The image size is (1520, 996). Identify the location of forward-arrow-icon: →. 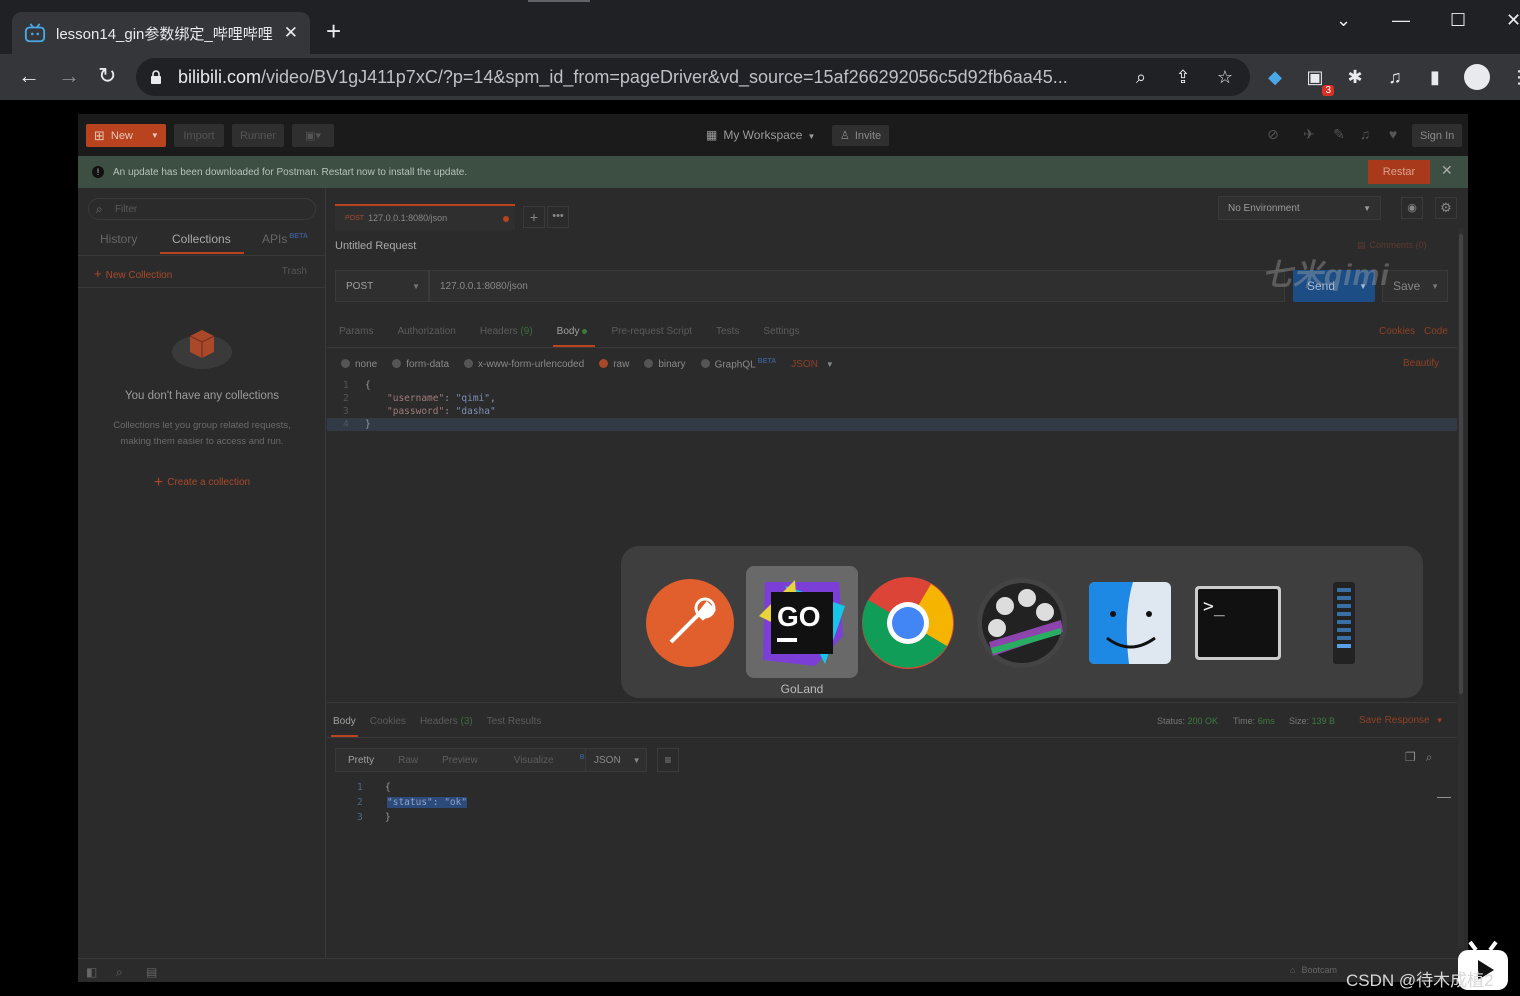
(69, 76).